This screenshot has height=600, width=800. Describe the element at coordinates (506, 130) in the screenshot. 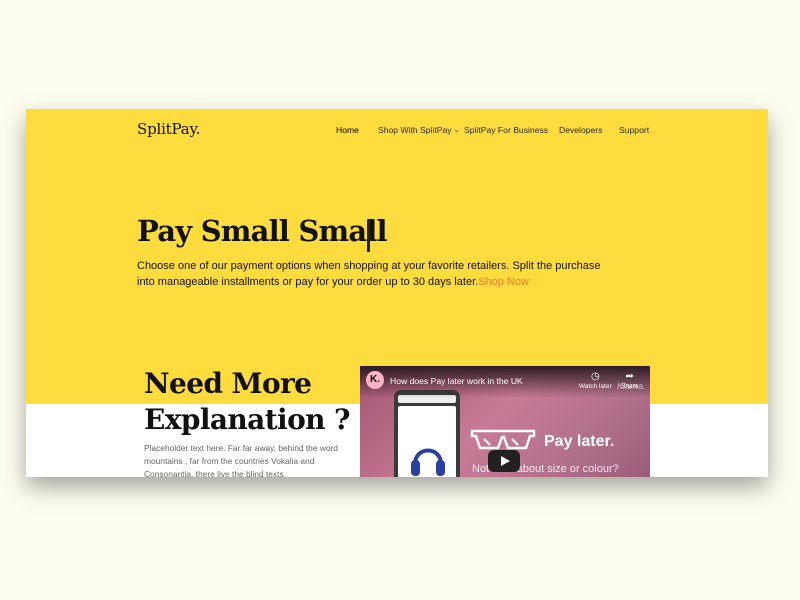

I see `nav-splitpay-for-business: SplitPay For Business` at that location.